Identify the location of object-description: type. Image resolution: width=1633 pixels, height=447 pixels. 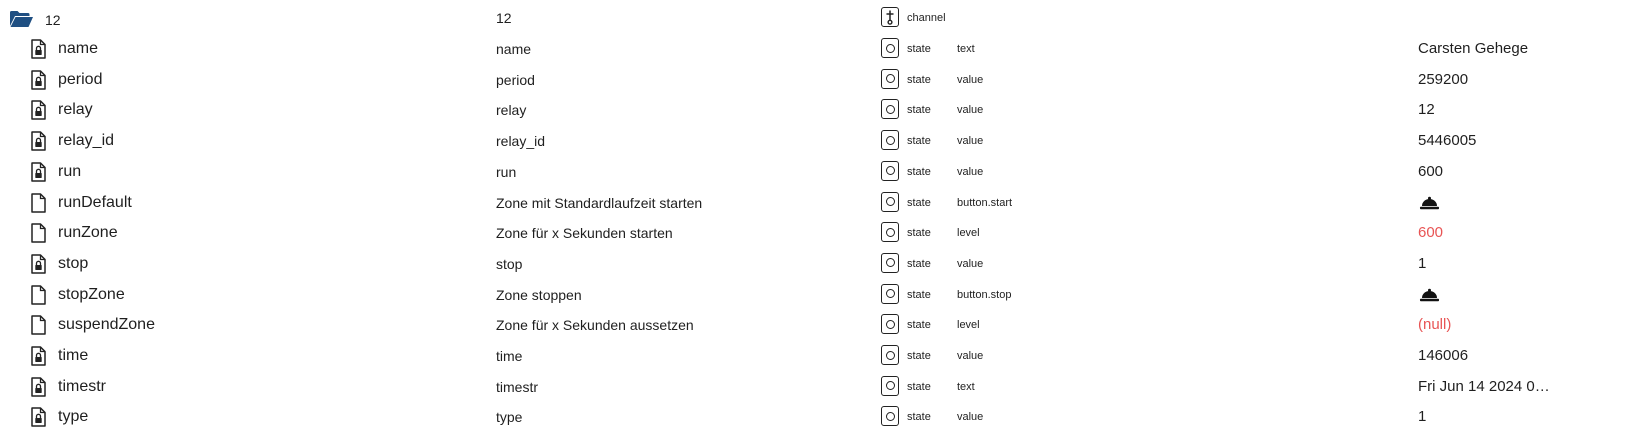
(509, 417).